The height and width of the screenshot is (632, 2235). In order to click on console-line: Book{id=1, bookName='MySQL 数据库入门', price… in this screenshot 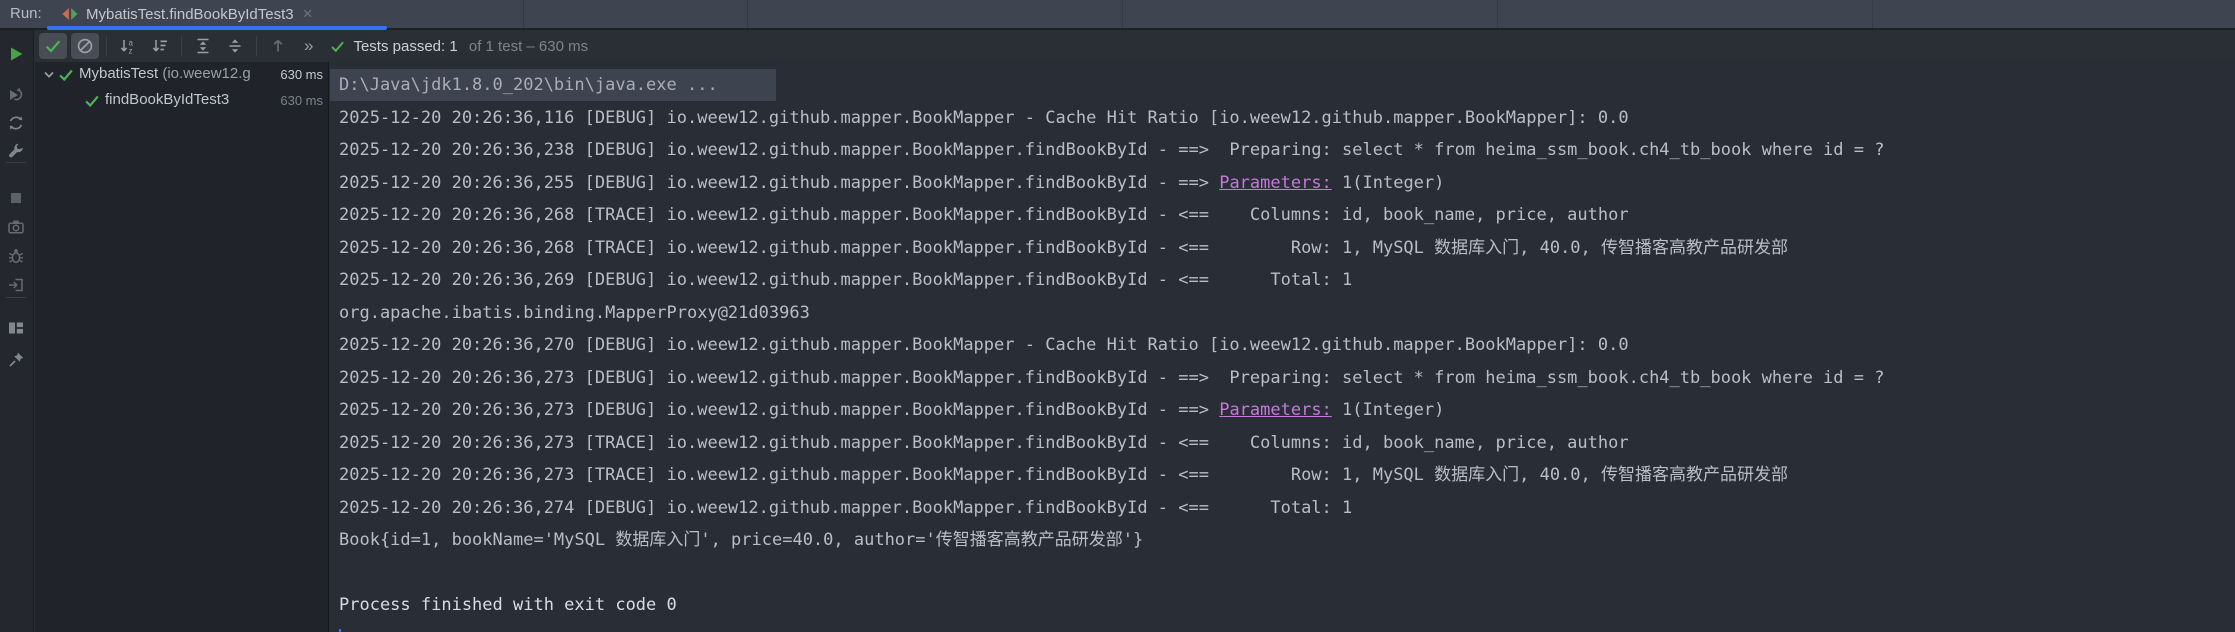, I will do `click(1287, 540)`.